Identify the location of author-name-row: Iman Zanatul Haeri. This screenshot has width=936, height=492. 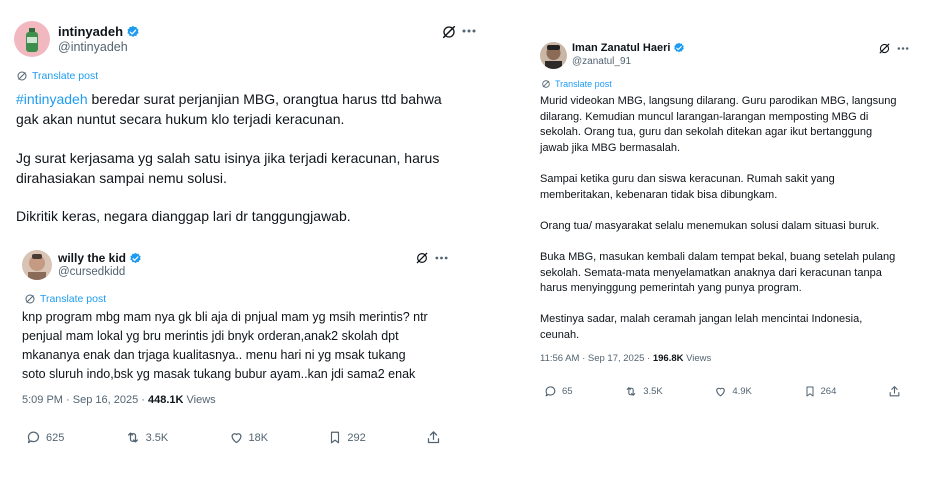
(628, 48).